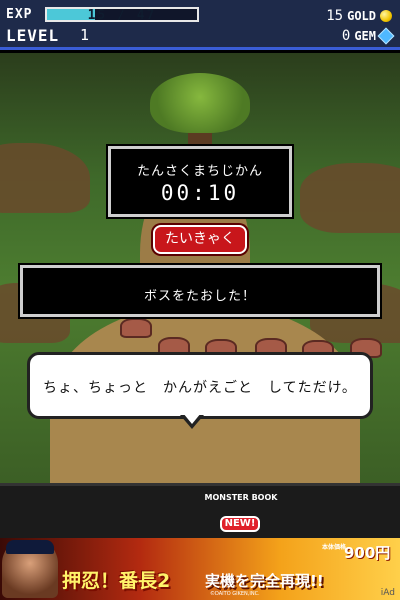 This screenshot has width=400, height=600. I want to click on ad-character-cap, so click(30, 547).